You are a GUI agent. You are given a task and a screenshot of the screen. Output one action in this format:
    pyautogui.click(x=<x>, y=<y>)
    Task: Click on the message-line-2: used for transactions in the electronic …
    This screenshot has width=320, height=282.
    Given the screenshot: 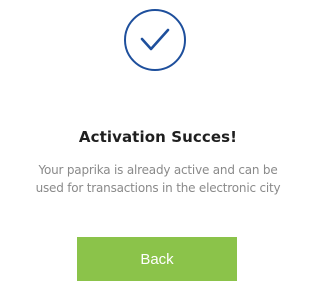 What is the action you would take?
    pyautogui.click(x=158, y=188)
    